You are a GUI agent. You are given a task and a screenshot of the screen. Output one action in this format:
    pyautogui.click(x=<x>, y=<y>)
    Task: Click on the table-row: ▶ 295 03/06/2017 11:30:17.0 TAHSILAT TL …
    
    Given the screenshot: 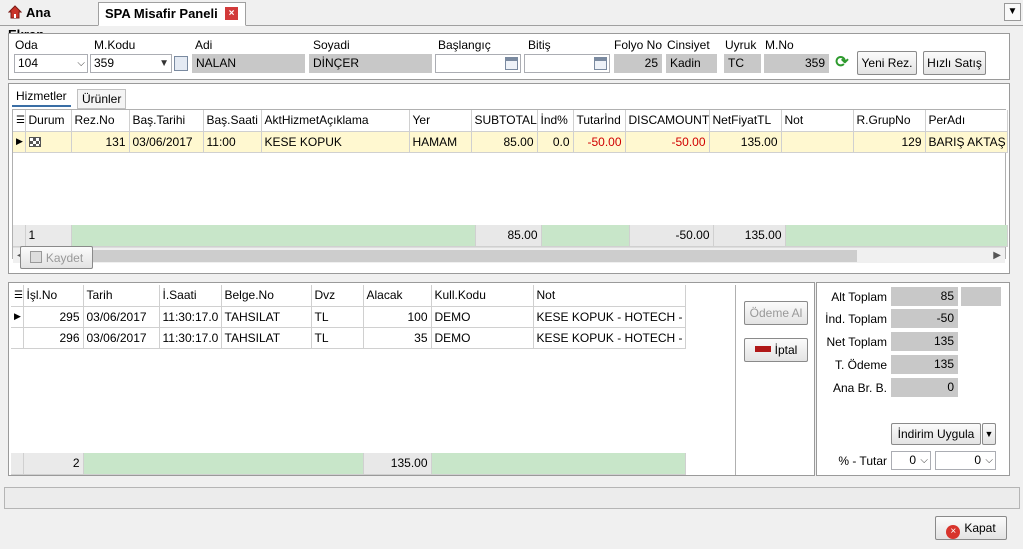 What is the action you would take?
    pyautogui.click(x=348, y=317)
    